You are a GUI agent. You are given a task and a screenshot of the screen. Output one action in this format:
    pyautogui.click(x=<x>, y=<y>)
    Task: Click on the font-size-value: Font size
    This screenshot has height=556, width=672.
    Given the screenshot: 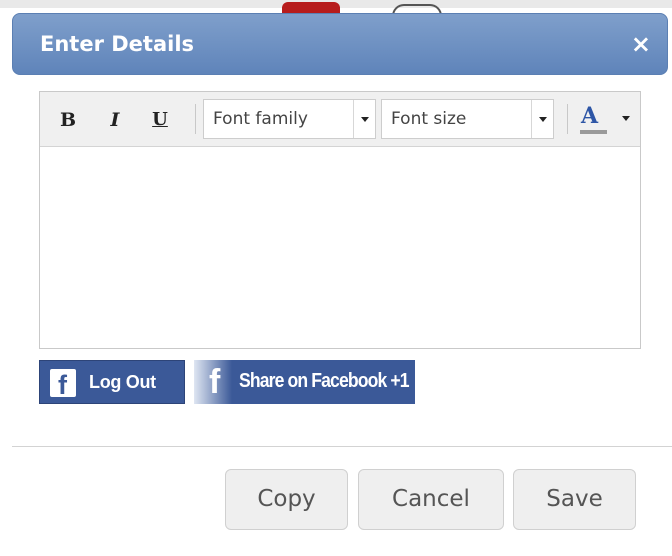 What is the action you would take?
    pyautogui.click(x=429, y=119)
    